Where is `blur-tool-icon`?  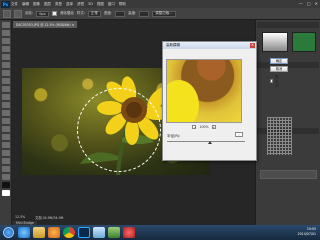 blur-tool-icon is located at coordinates (5, 121).